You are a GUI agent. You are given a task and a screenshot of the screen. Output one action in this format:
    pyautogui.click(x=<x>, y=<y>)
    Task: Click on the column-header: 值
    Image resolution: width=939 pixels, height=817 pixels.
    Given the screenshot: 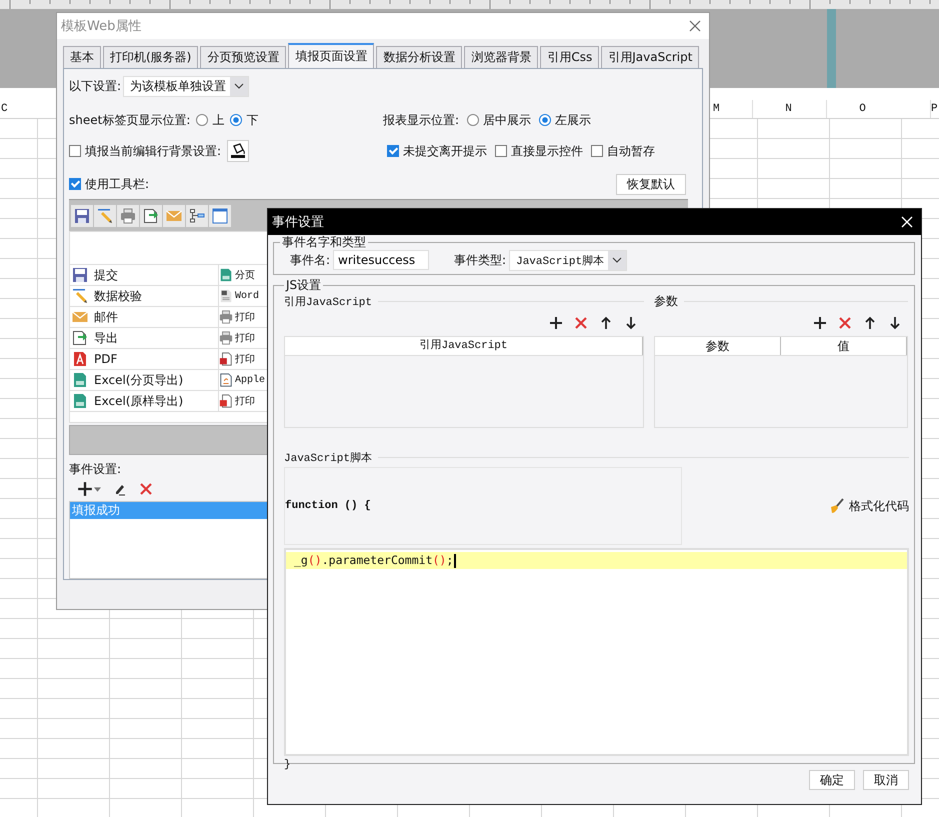 What is the action you would take?
    pyautogui.click(x=844, y=346)
    